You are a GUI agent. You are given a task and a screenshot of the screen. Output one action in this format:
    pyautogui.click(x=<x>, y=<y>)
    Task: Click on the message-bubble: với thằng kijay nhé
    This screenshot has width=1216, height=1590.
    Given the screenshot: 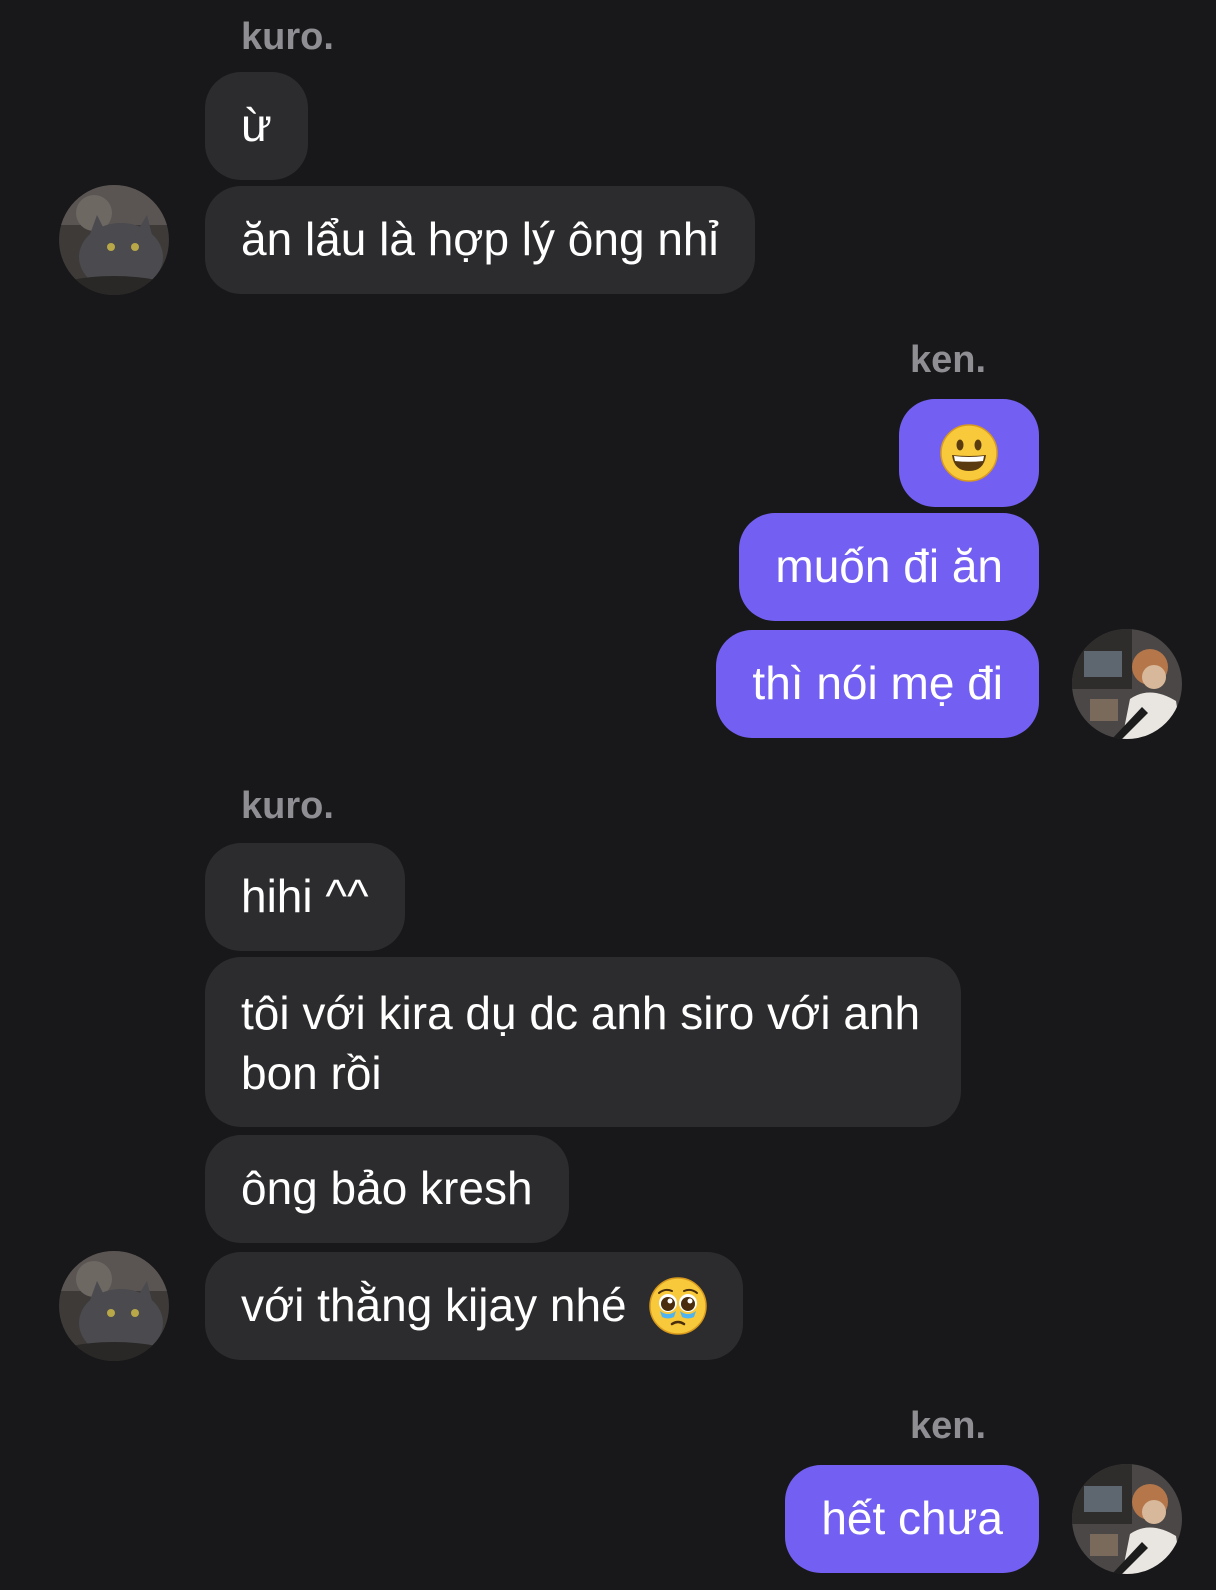 What is the action you would take?
    pyautogui.click(x=474, y=1306)
    